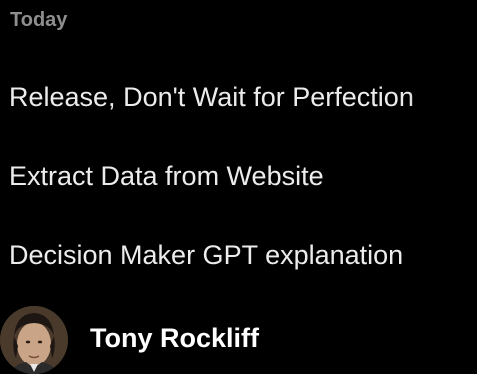 This screenshot has height=374, width=477. What do you see at coordinates (175, 338) in the screenshot?
I see `user-name: Tony Rockliff` at bounding box center [175, 338].